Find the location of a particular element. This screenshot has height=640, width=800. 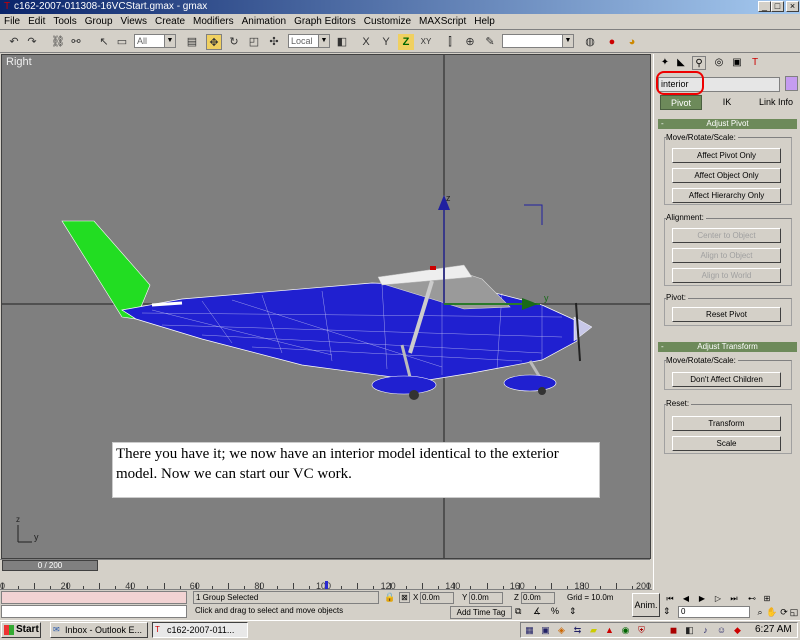

tray-arrows-icon: ⇆ is located at coordinates (577, 630).